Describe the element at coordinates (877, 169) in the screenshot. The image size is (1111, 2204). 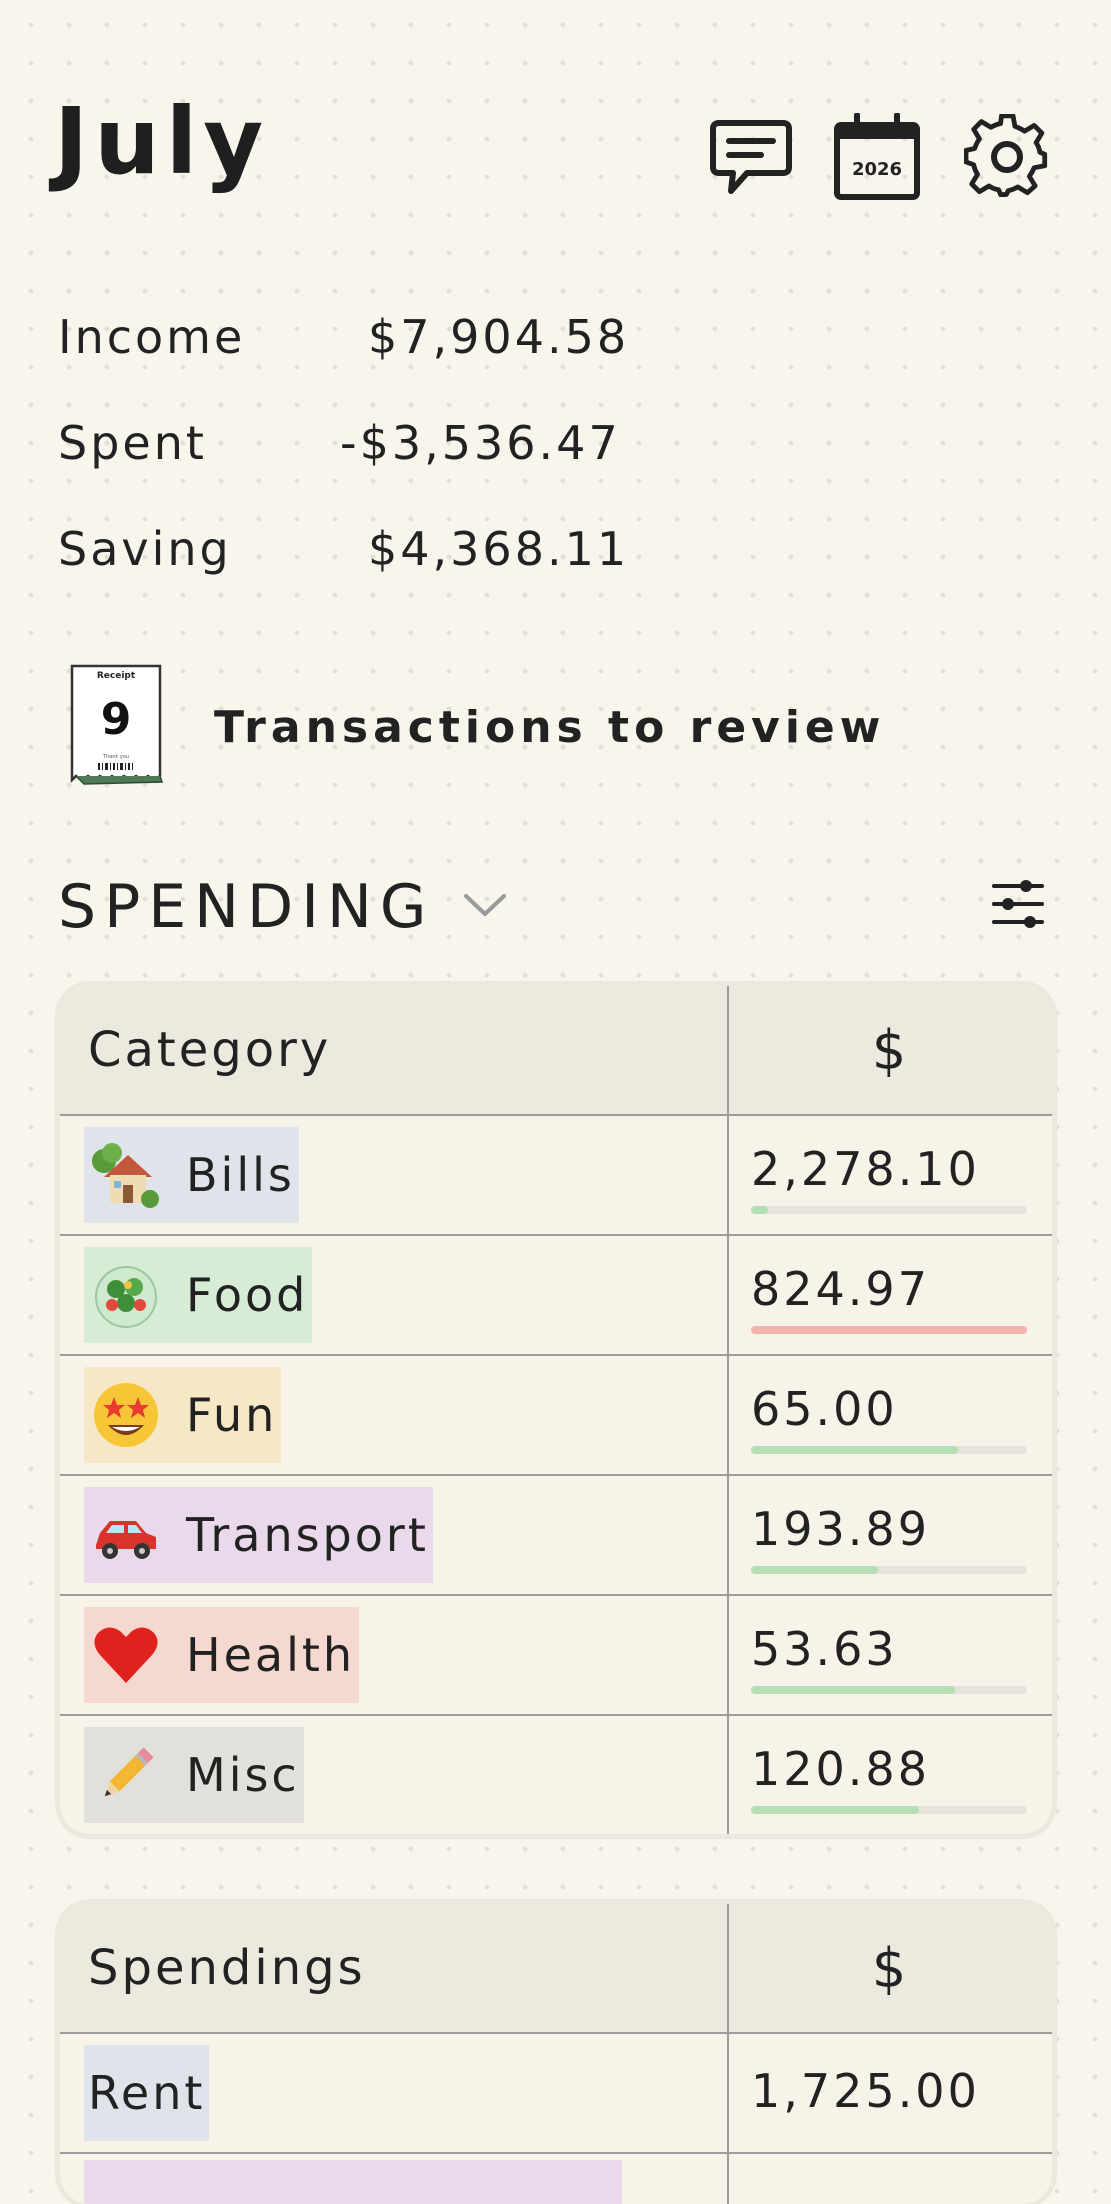
I see `calendar-year: 2026` at that location.